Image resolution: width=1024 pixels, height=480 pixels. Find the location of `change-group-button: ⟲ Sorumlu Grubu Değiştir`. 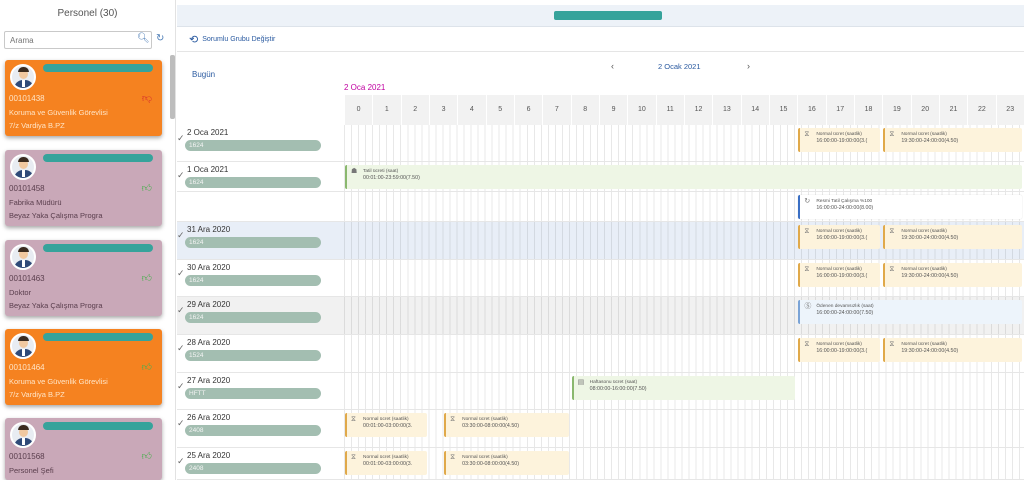

change-group-button: ⟲ Sorumlu Grubu Değiştir is located at coordinates (232, 39).